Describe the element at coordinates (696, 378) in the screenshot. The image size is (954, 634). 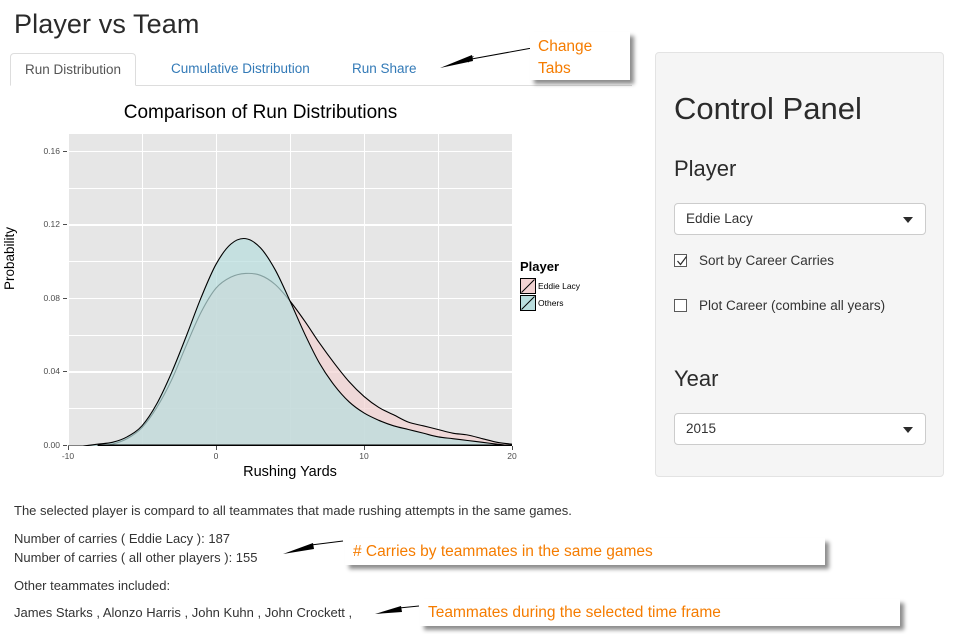
I see `year-label: Year` at that location.